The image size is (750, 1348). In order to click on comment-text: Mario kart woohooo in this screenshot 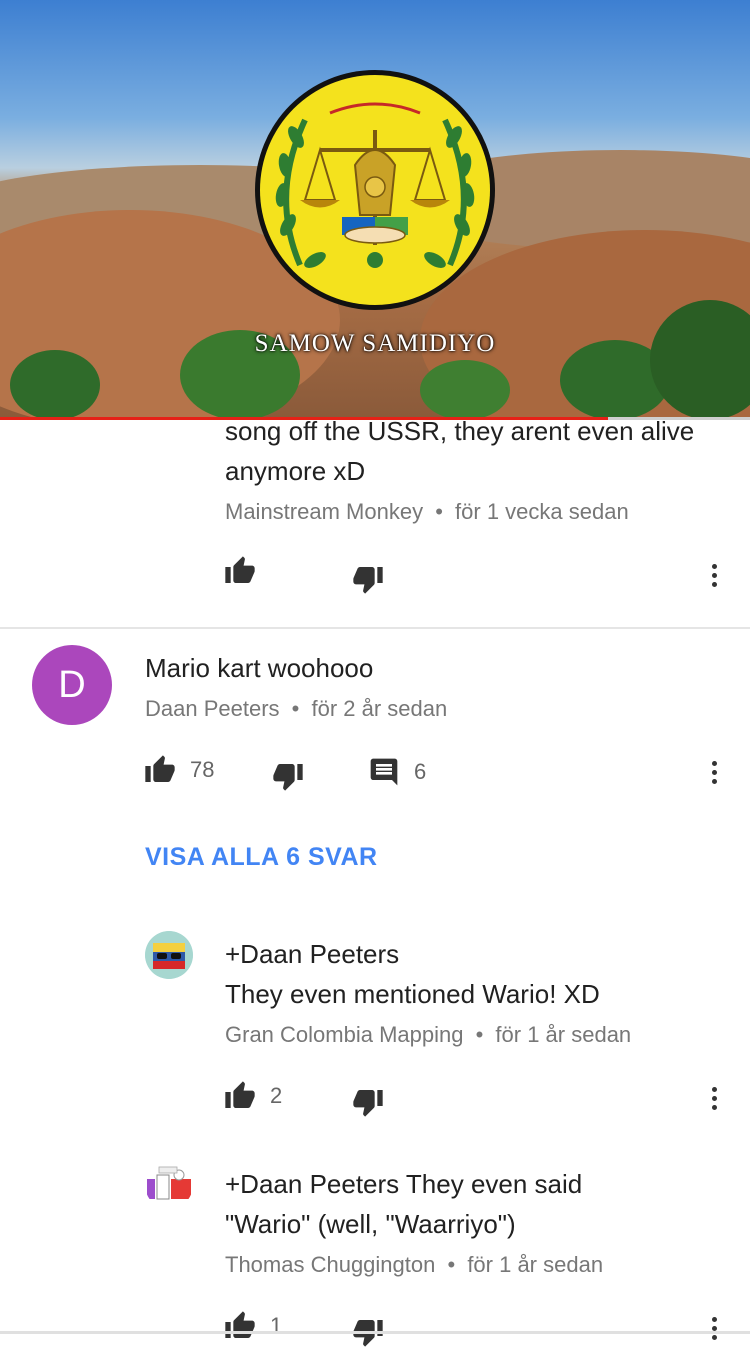, I will do `click(259, 668)`.